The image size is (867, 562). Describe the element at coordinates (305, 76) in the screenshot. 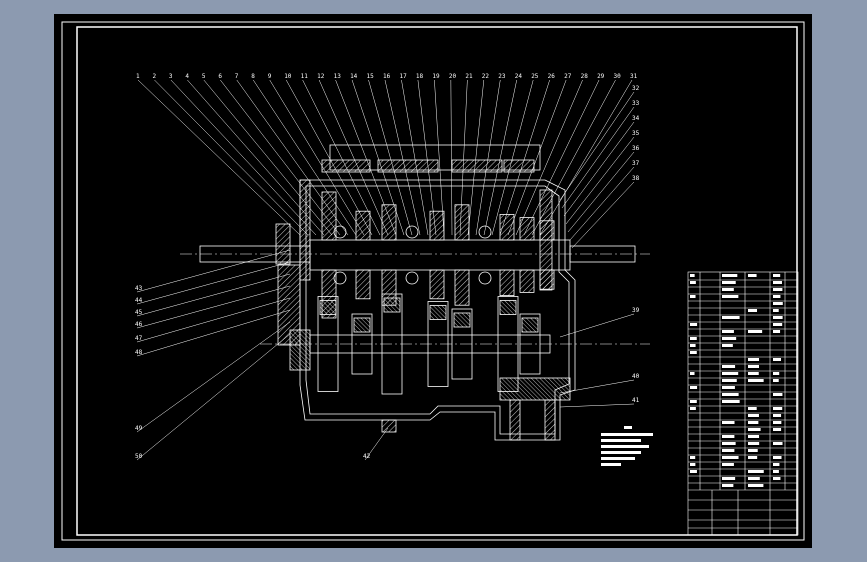

I see `balloon-number: 11` at that location.